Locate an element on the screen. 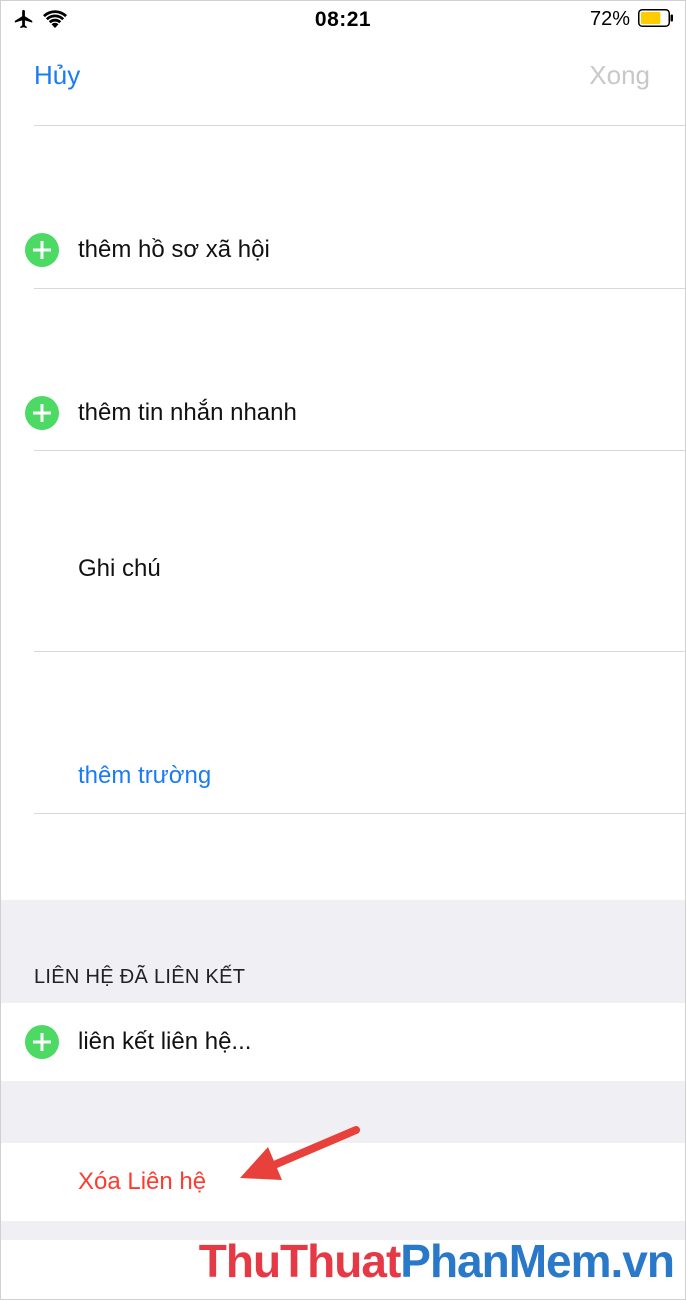 Image resolution: width=686 pixels, height=1300 pixels. linked-contacts-header: LIÊN HỆ ĐÃ LIÊN KẾT is located at coordinates (140, 977).